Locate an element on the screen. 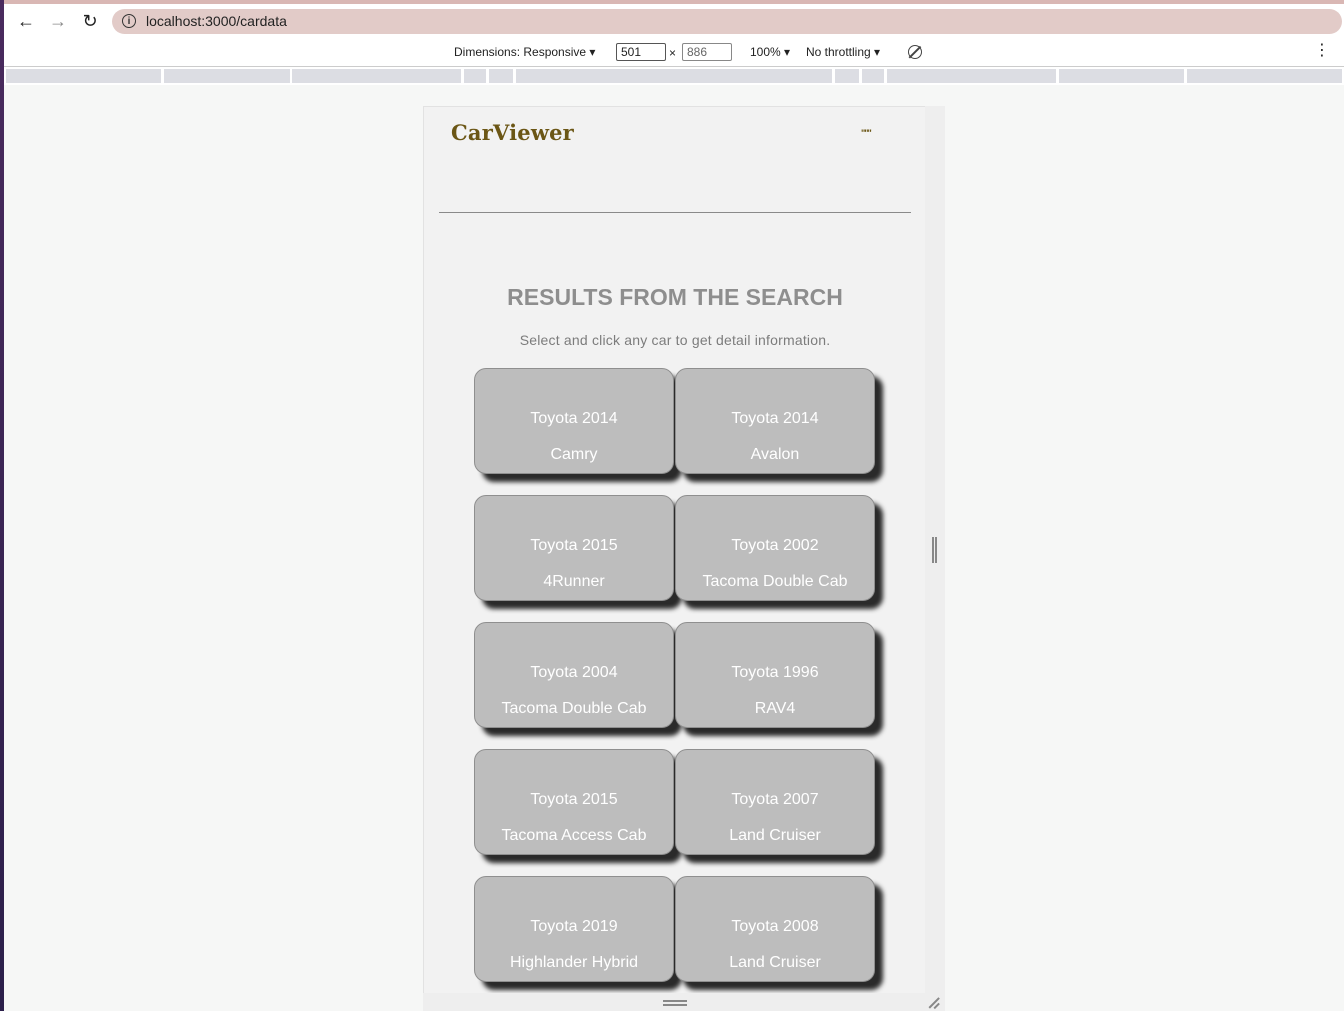 The height and width of the screenshot is (1011, 1344). window-edge is located at coordinates (2, 505).